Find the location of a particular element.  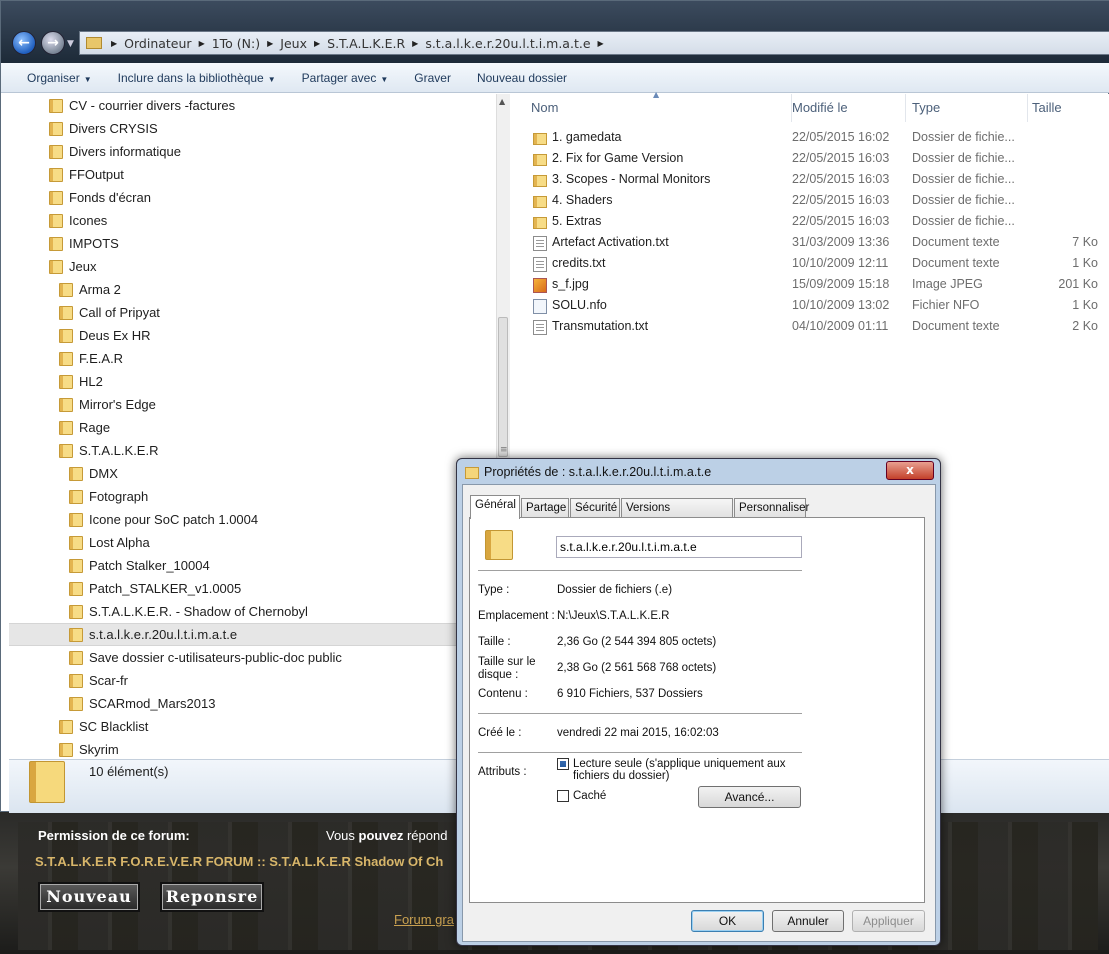

tree-item-label: Rage is located at coordinates (95, 427).